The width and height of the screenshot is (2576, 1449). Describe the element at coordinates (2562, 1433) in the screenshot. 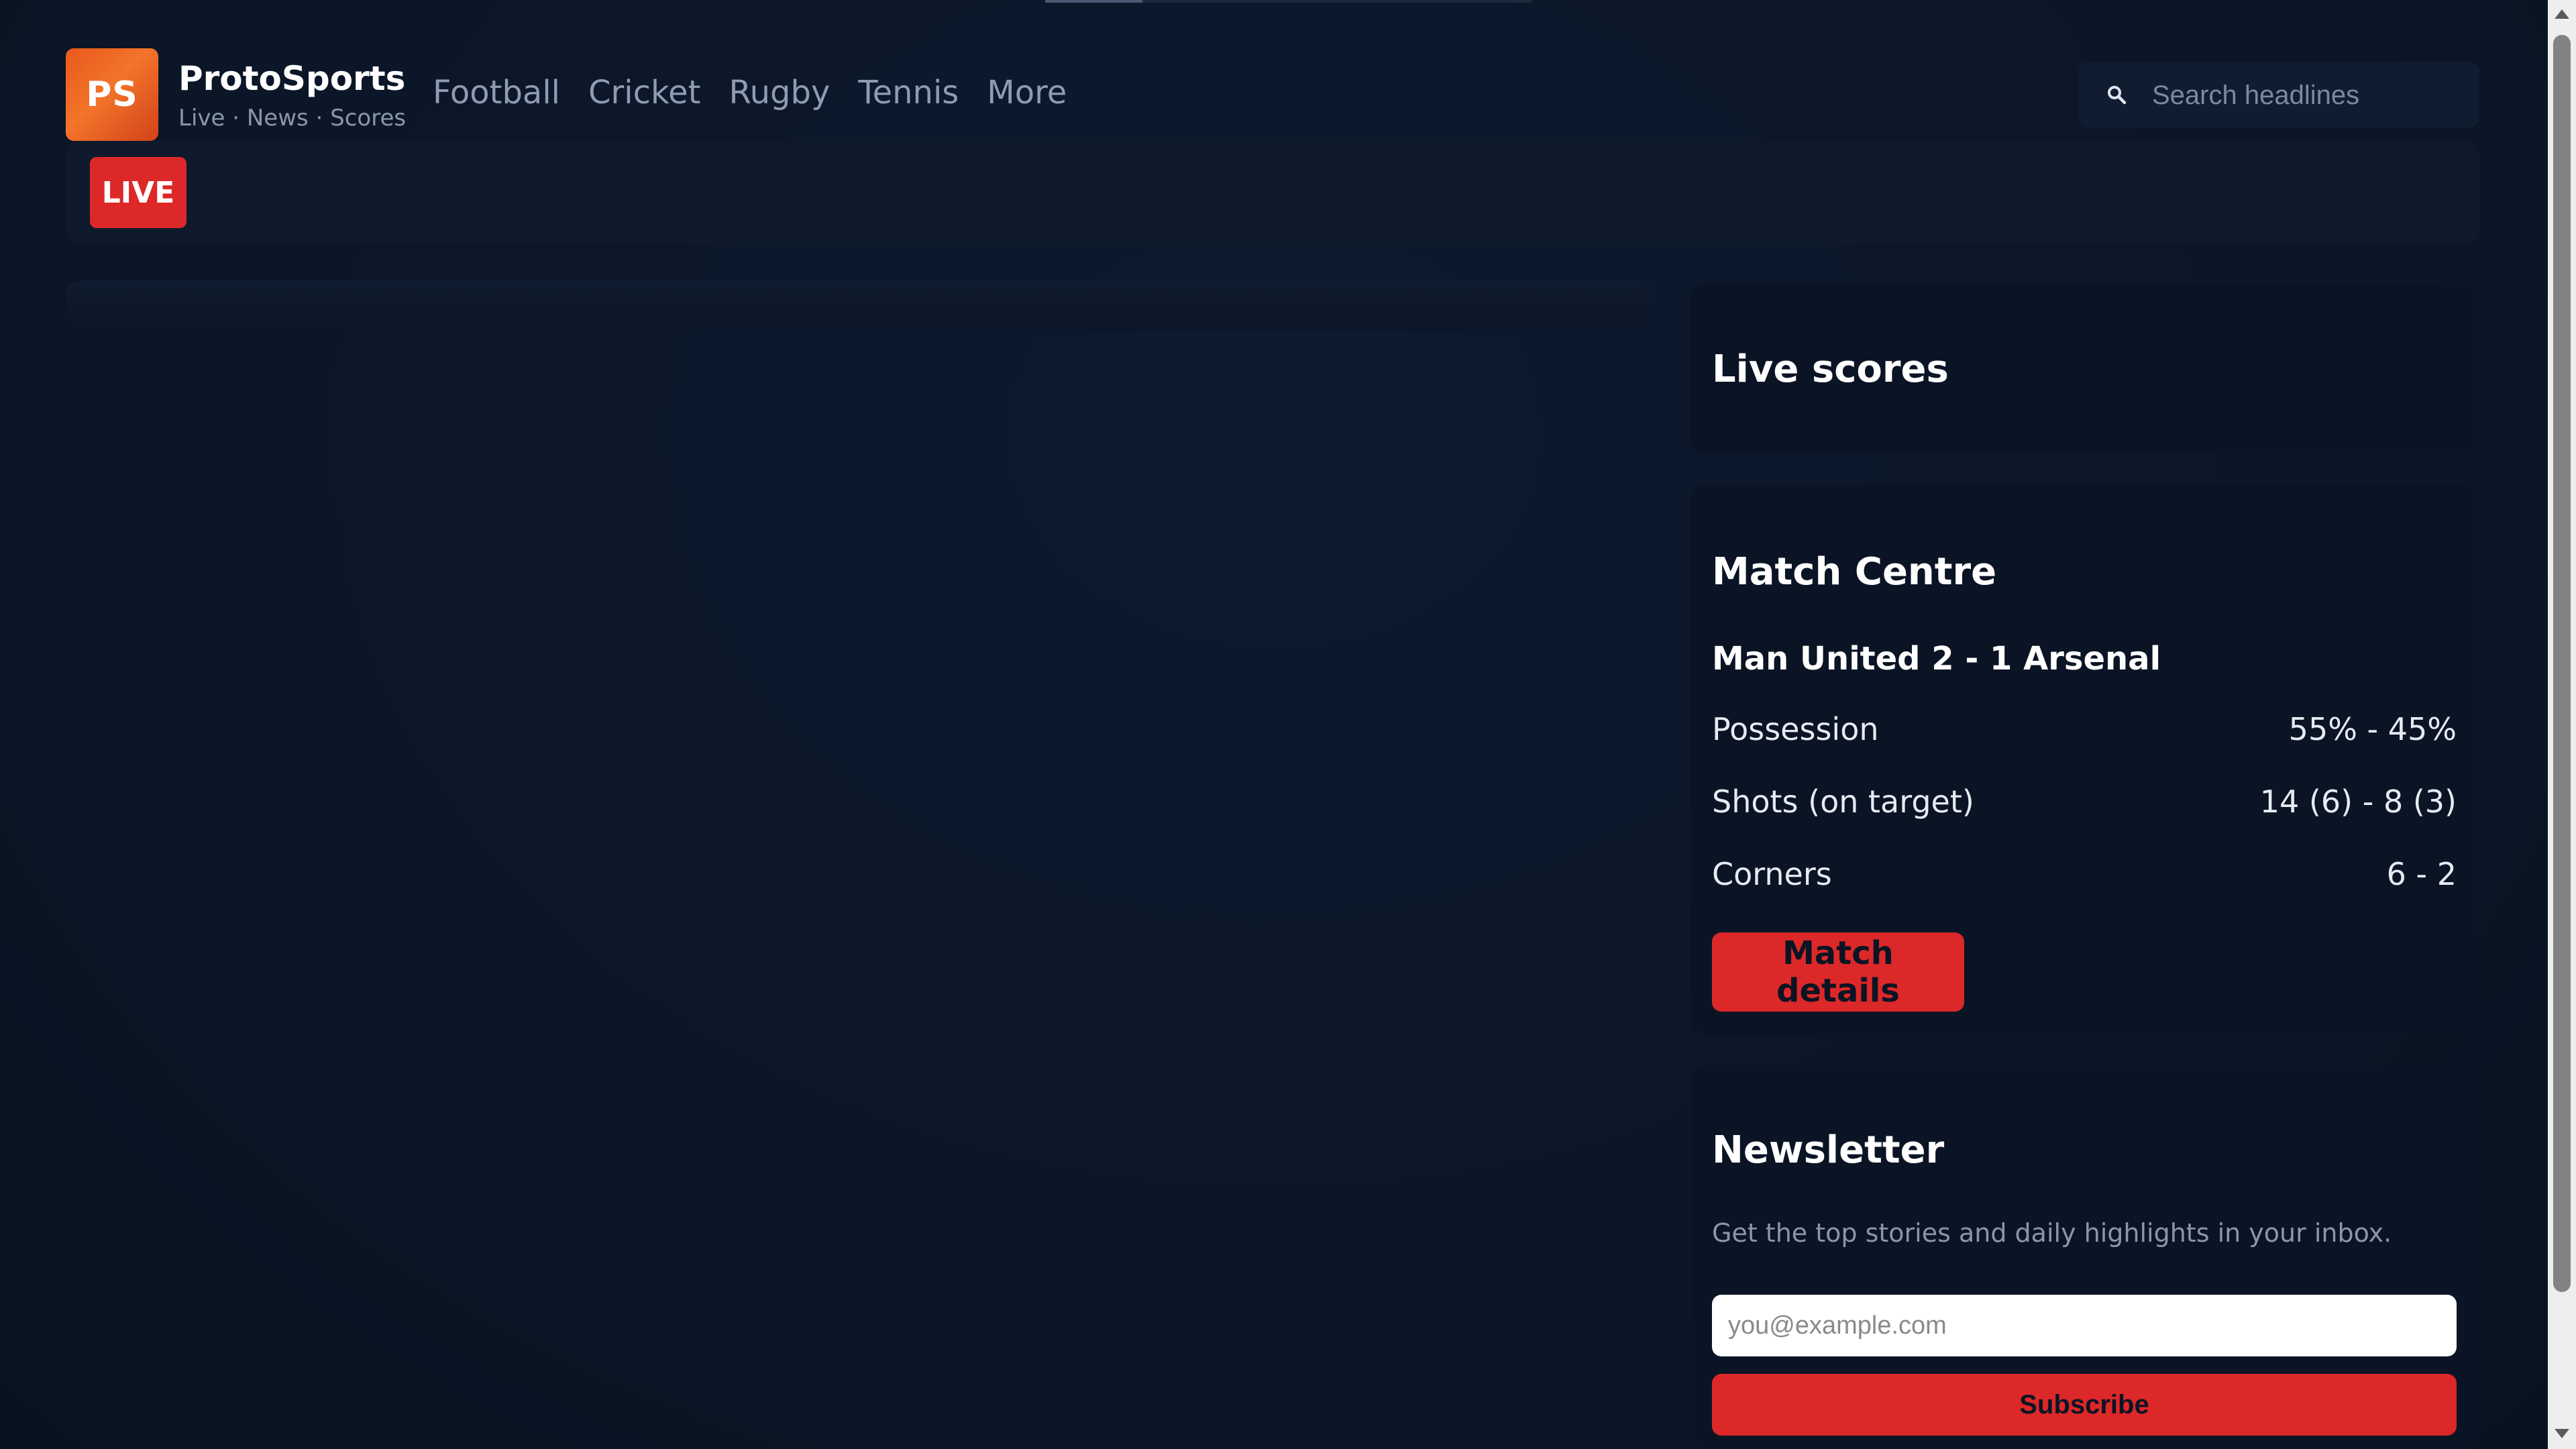

I see `scroll-down-arrow-icon` at that location.